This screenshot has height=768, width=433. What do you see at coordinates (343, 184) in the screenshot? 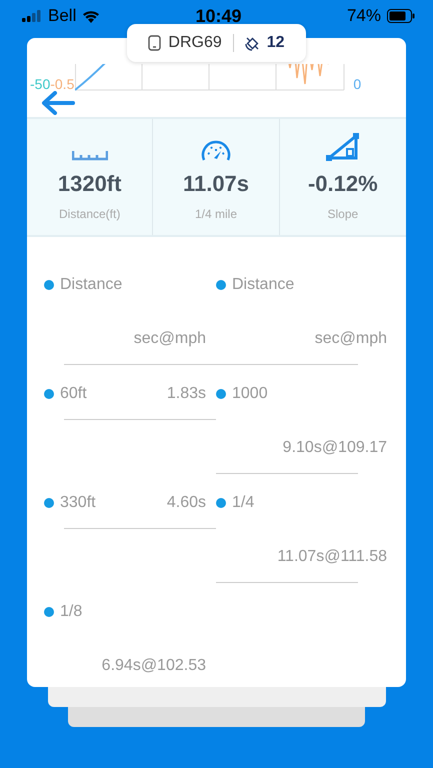
I see `stat-value: -0.12%` at bounding box center [343, 184].